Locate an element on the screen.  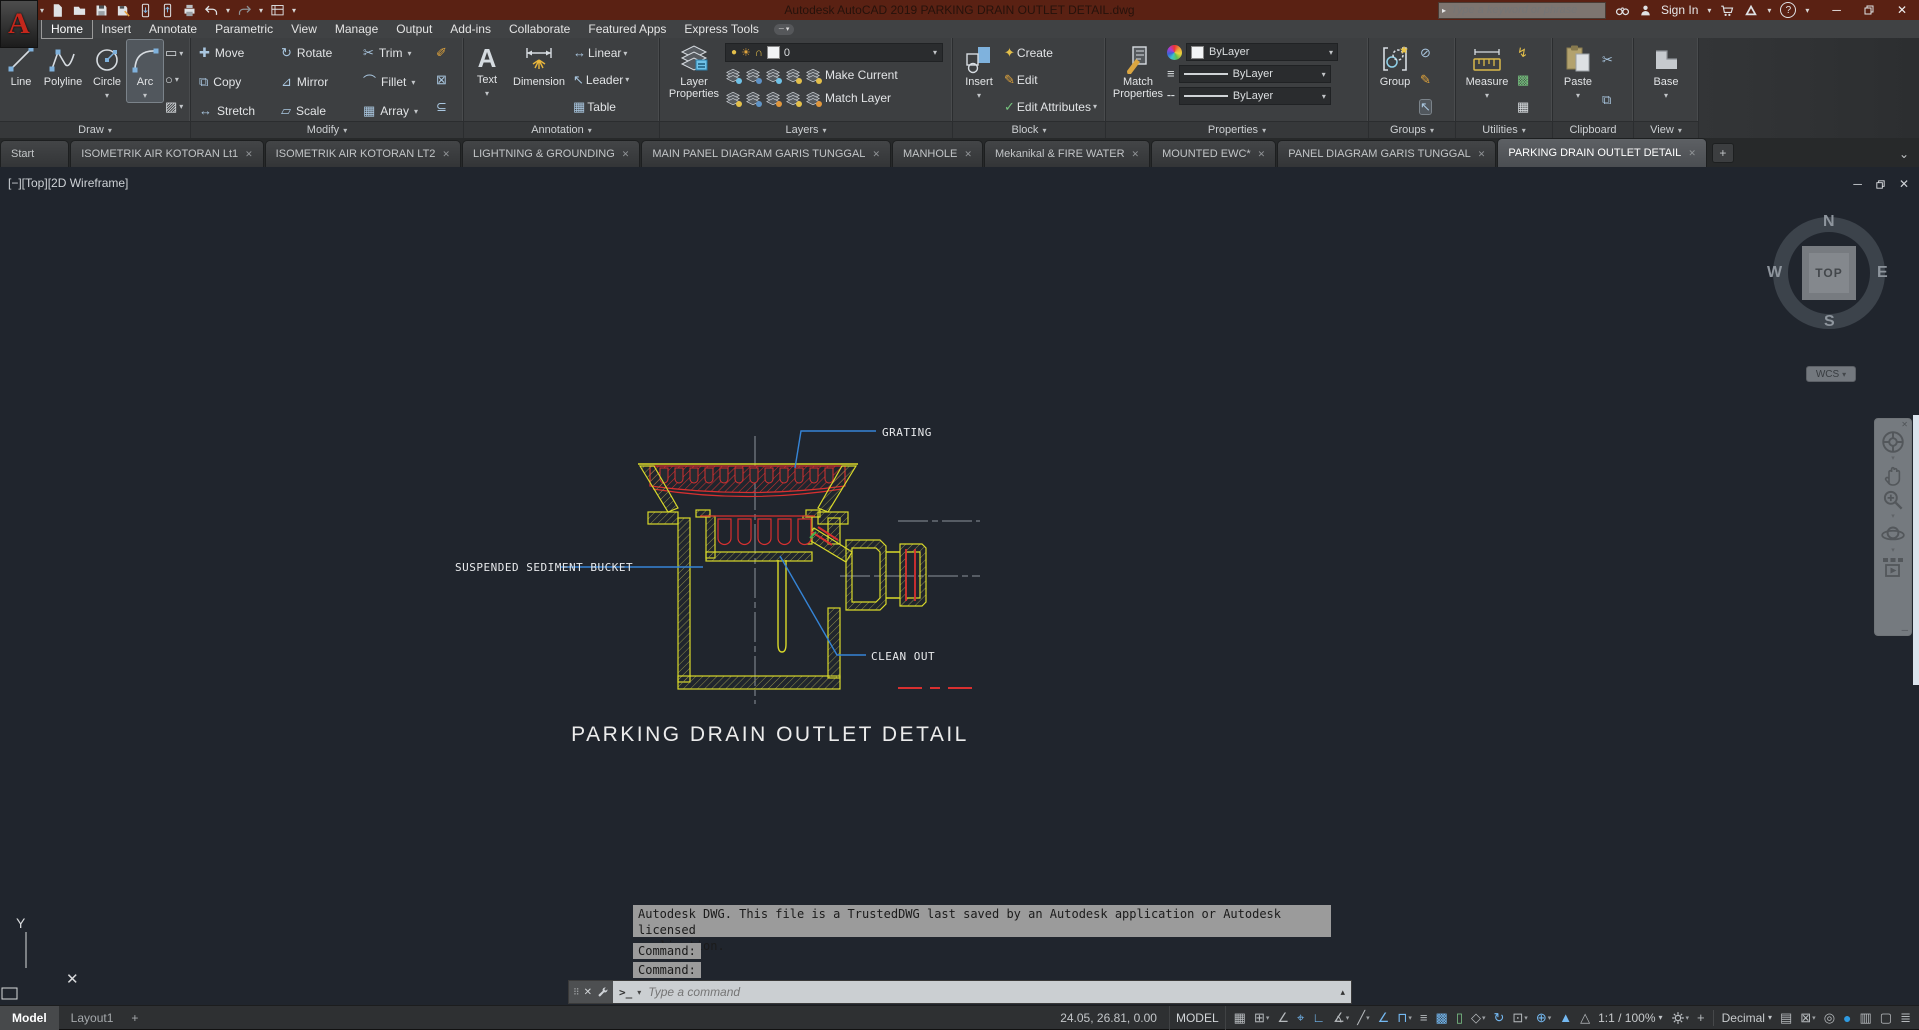
arc-tool: Arc ▾ is located at coordinates (145, 71).